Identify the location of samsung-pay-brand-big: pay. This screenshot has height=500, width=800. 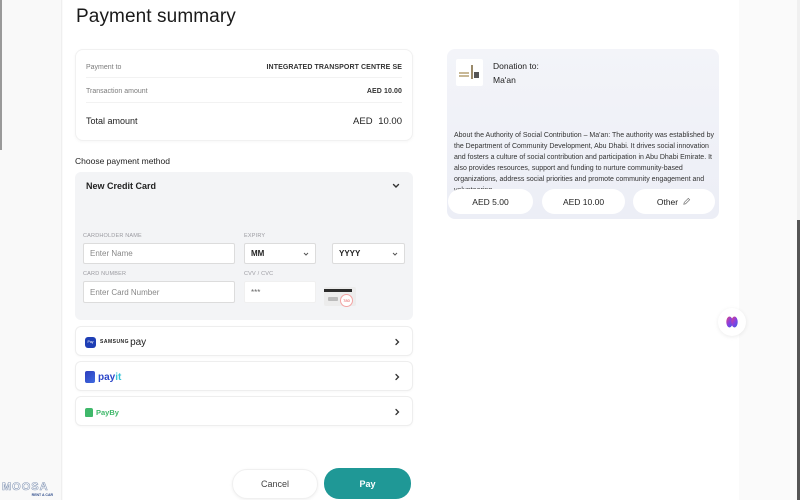
(138, 342).